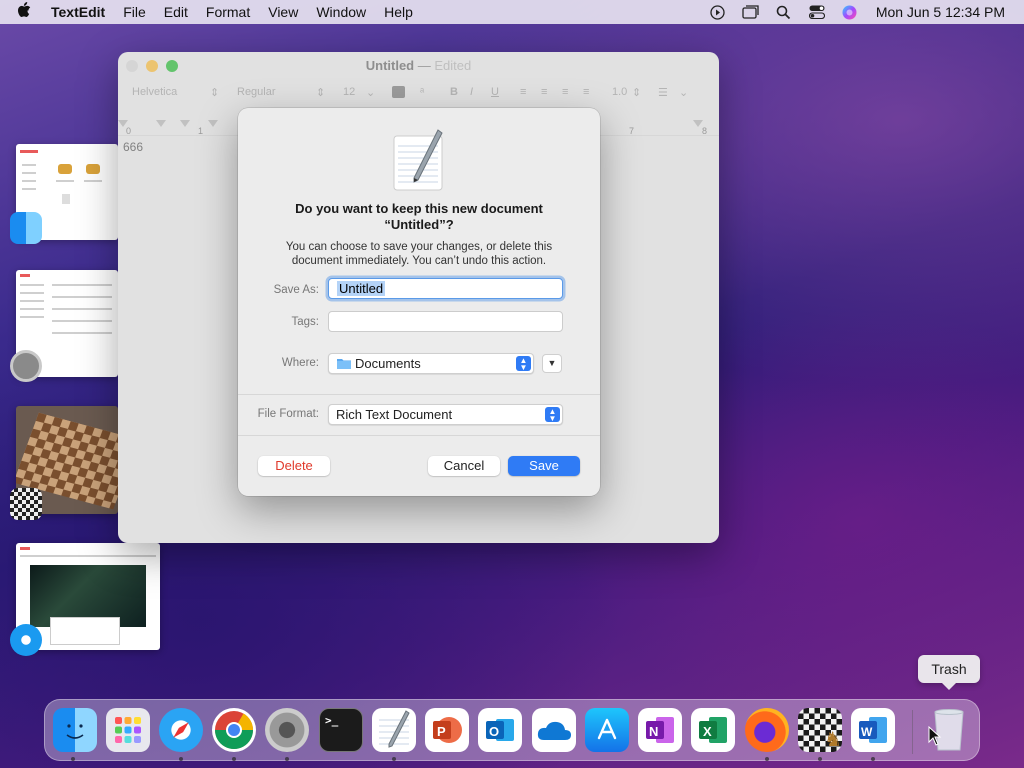 The height and width of the screenshot is (768, 1024). What do you see at coordinates (341, 730) in the screenshot?
I see `dock-terminal-icon: >_` at bounding box center [341, 730].